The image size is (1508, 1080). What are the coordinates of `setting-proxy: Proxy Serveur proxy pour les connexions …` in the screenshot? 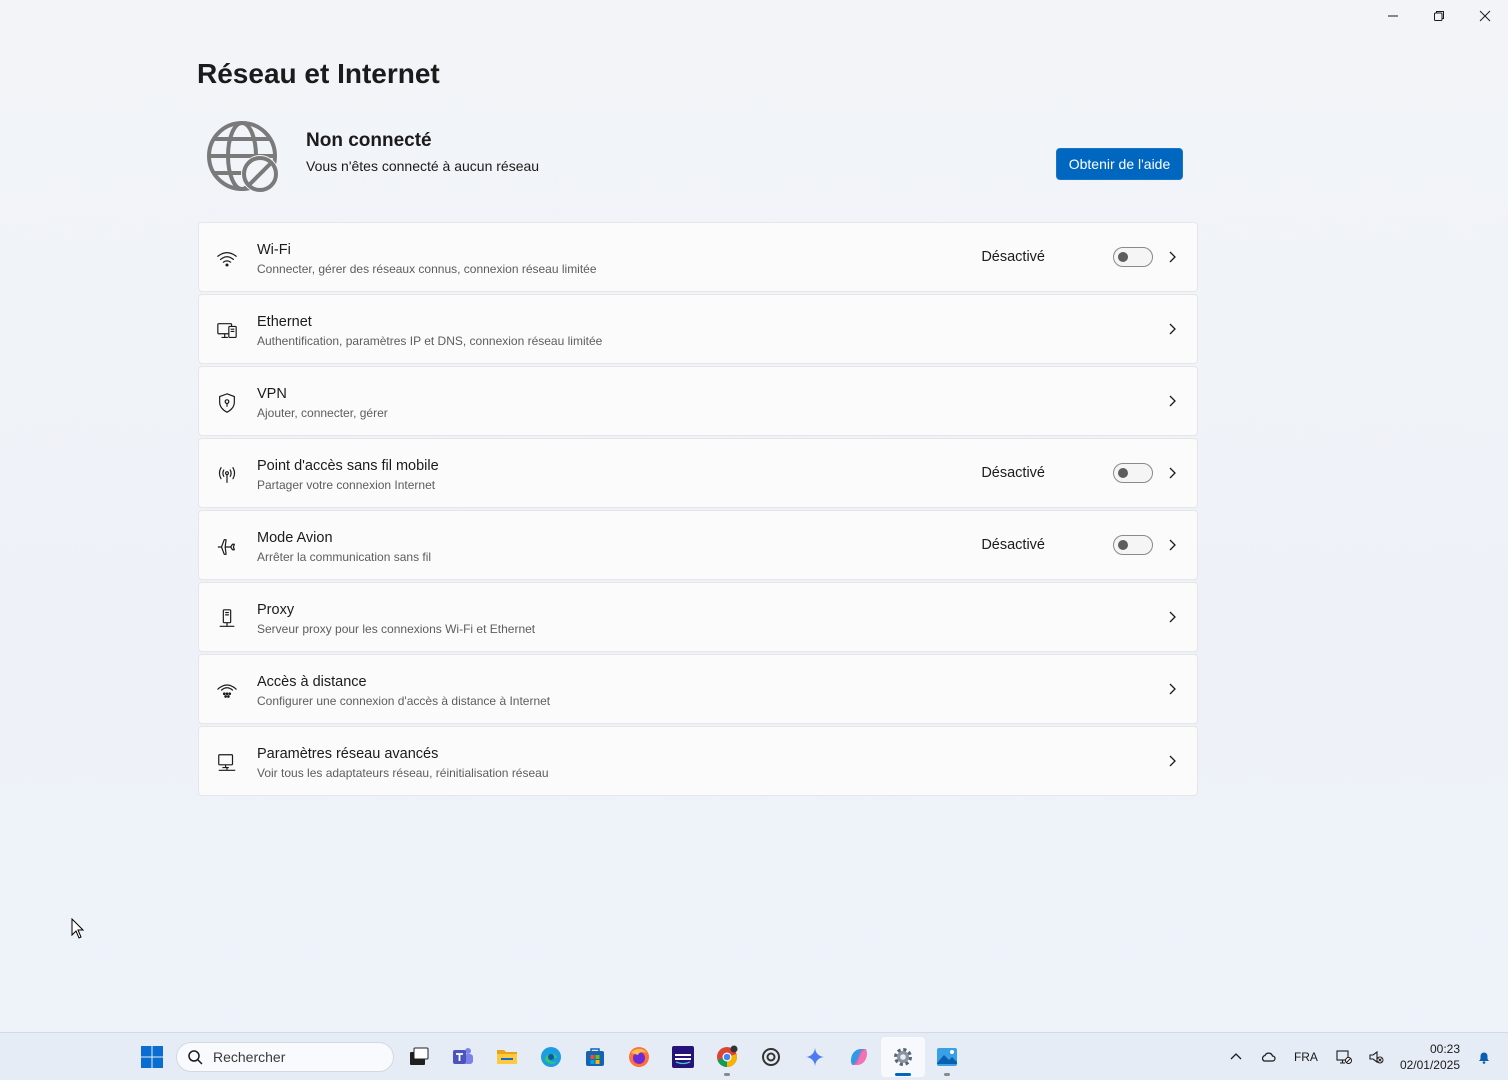 It's located at (698, 617).